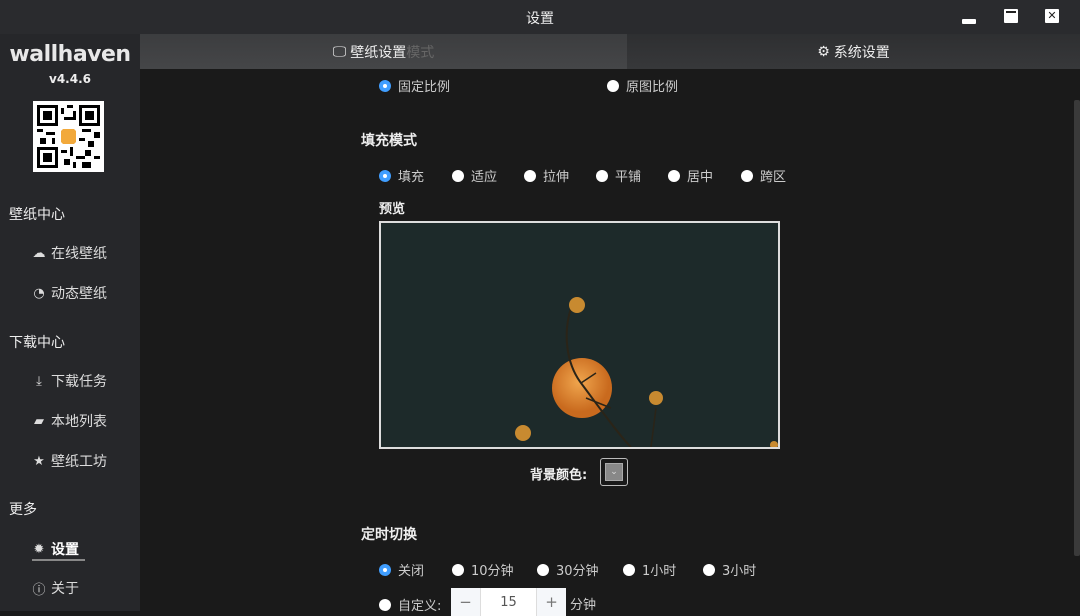 Image resolution: width=1080 pixels, height=616 pixels. Describe the element at coordinates (389, 141) in the screenshot. I see `fill-mode-heading: 填充模式` at that location.